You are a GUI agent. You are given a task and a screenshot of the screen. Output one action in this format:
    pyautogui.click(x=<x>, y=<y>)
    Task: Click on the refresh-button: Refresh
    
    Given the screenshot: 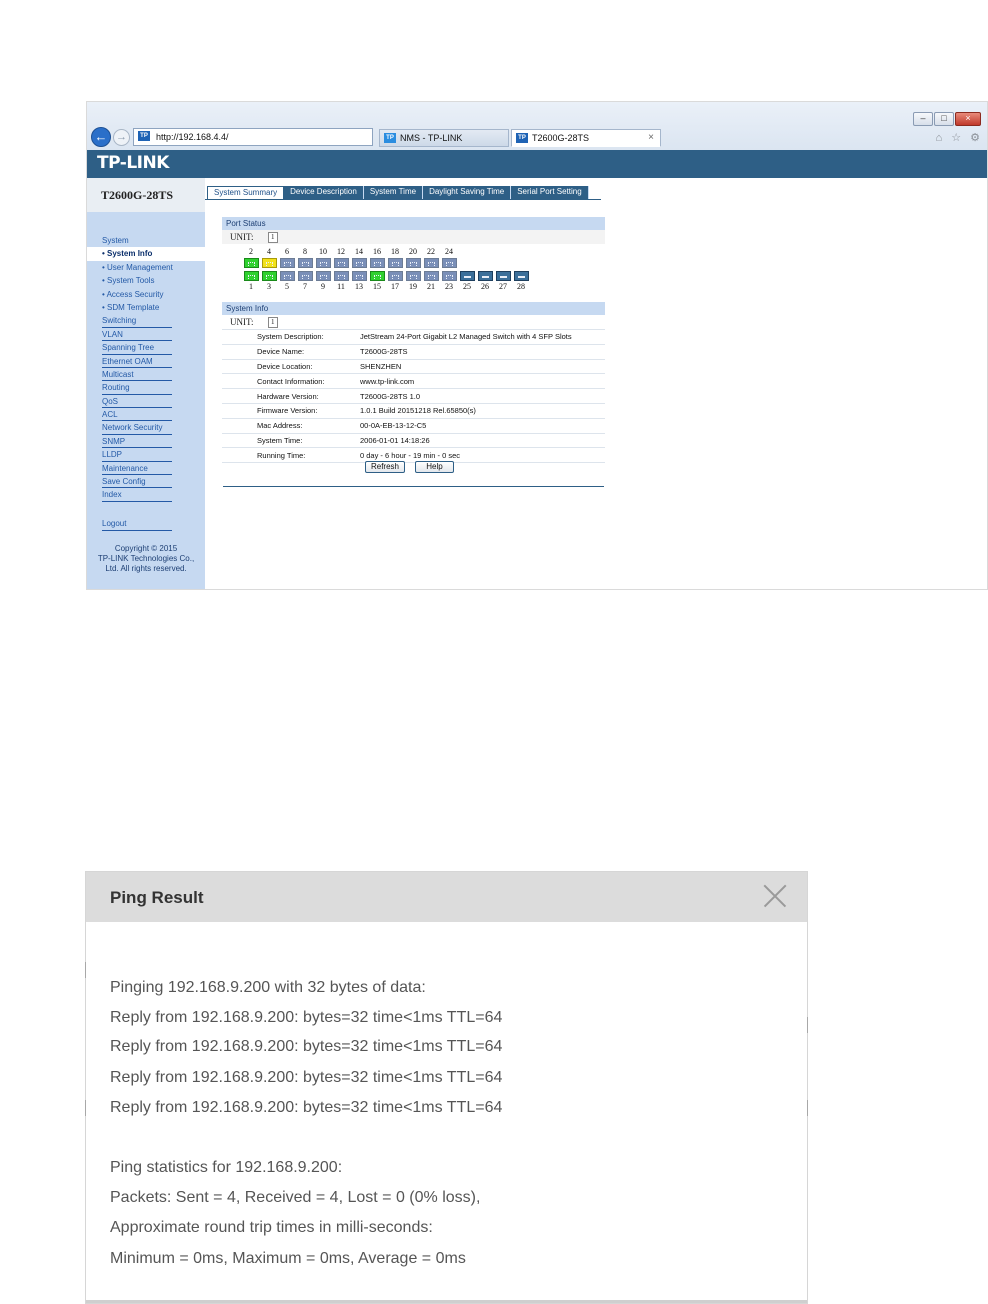 What is the action you would take?
    pyautogui.click(x=385, y=467)
    